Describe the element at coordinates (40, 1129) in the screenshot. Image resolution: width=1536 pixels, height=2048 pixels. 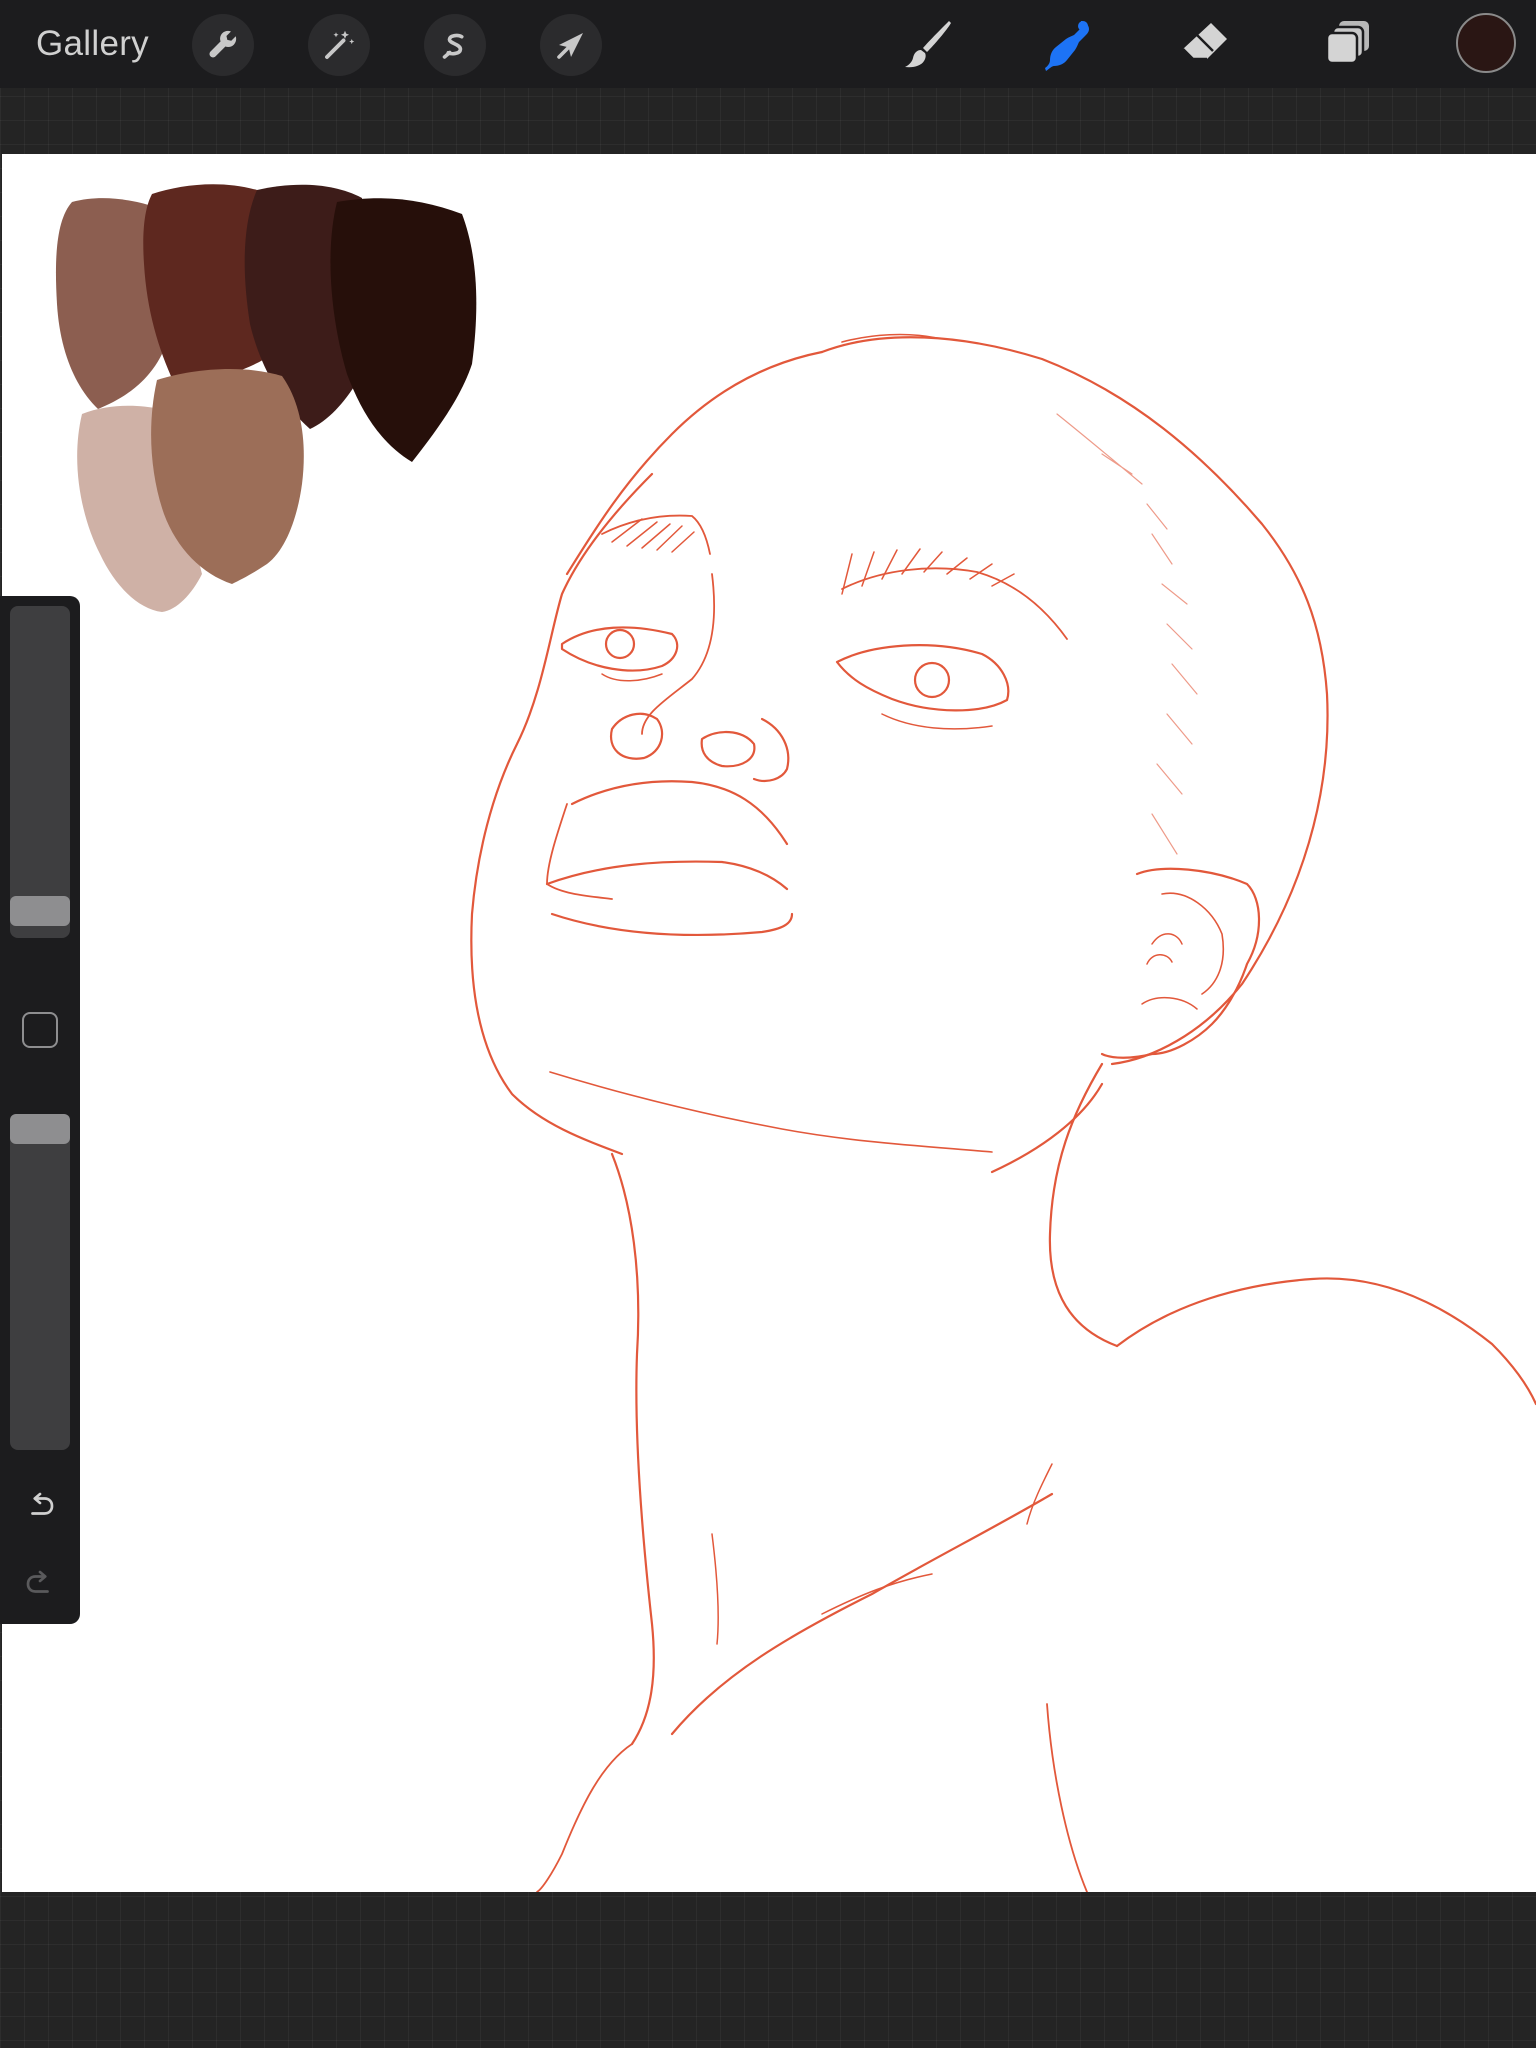
I see `brush-opacity-thumb` at that location.